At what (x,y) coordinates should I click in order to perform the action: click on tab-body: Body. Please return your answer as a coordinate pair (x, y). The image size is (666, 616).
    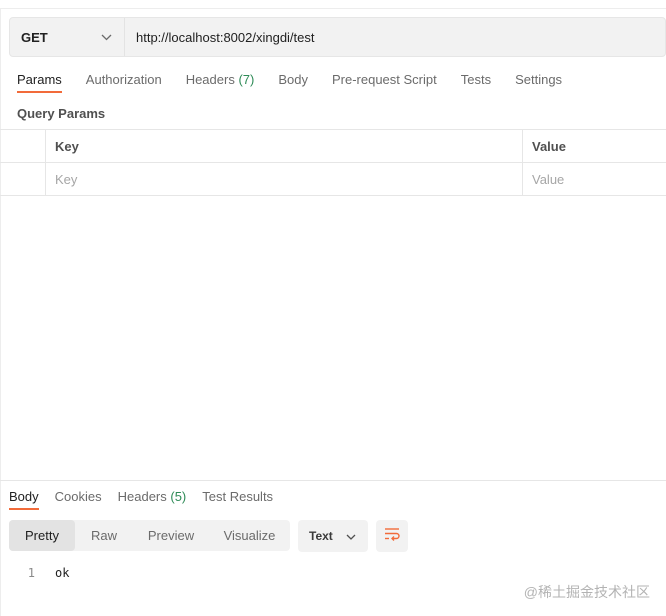
    Looking at the image, I should click on (293, 83).